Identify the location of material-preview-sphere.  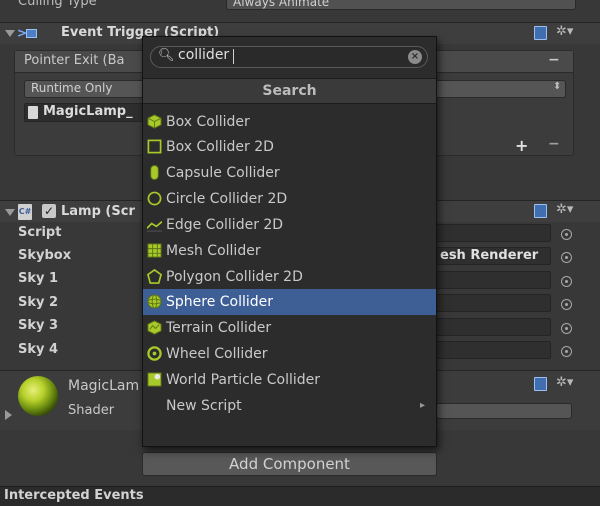
(38, 396).